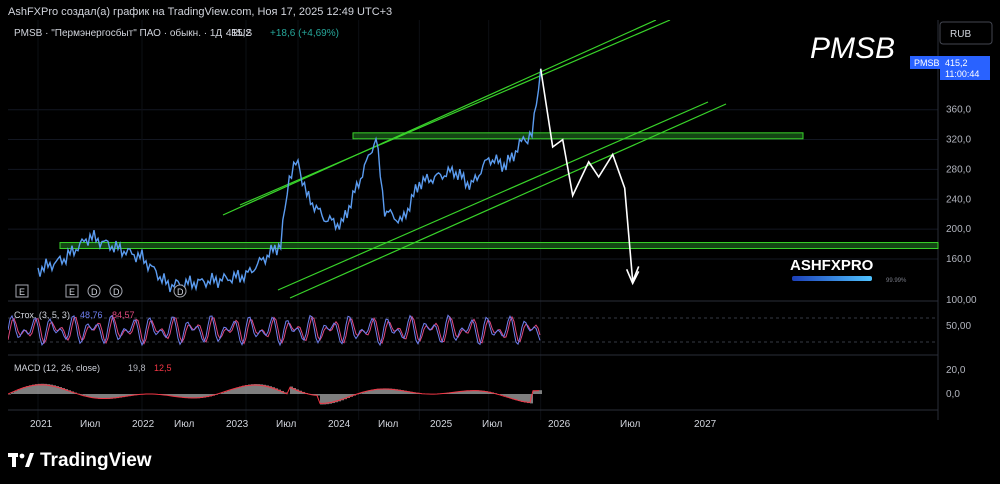  I want to click on x-tick-label: 2024, so click(339, 424).